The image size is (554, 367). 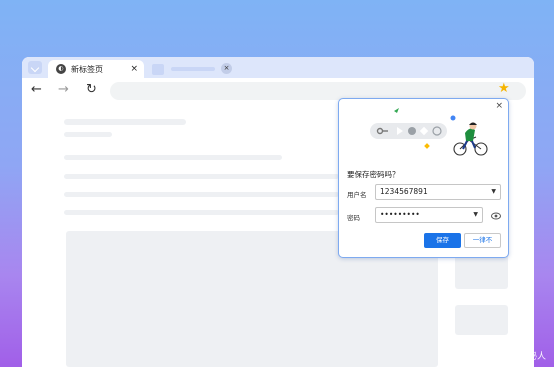 What do you see at coordinates (442, 240) in the screenshot?
I see `save-button: 保存` at bounding box center [442, 240].